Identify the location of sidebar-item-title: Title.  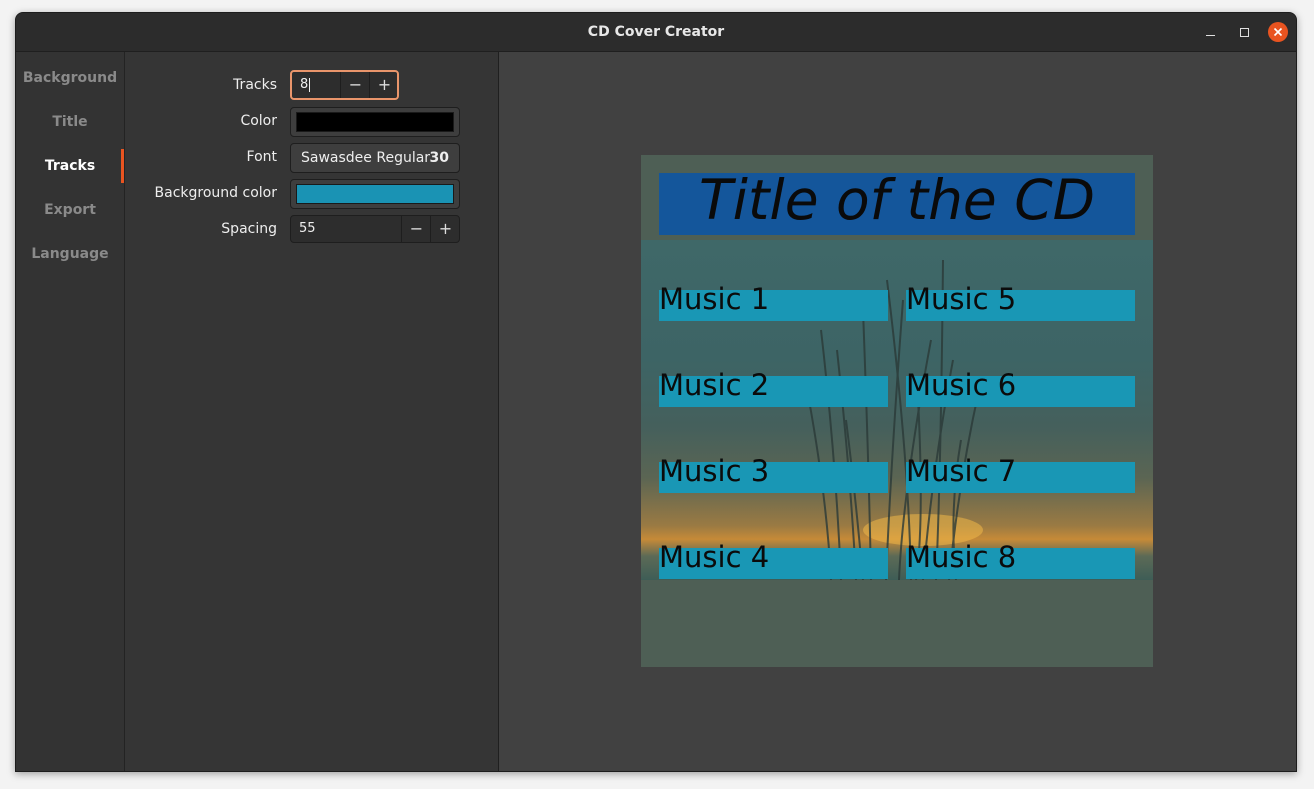
(70, 122).